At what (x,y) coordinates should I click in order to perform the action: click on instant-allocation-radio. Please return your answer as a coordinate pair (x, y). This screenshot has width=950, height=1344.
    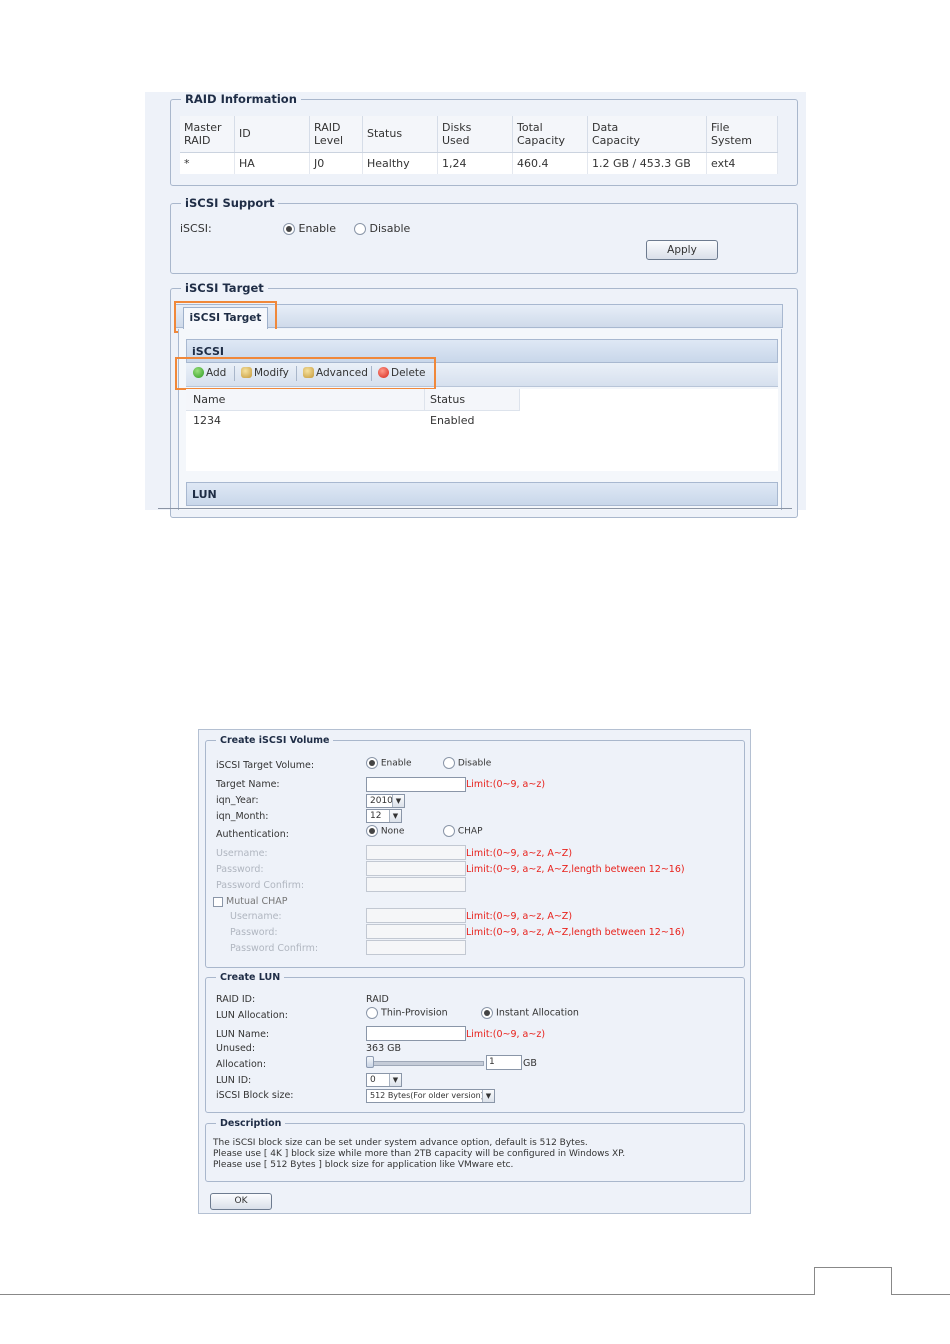
    Looking at the image, I should click on (487, 1013).